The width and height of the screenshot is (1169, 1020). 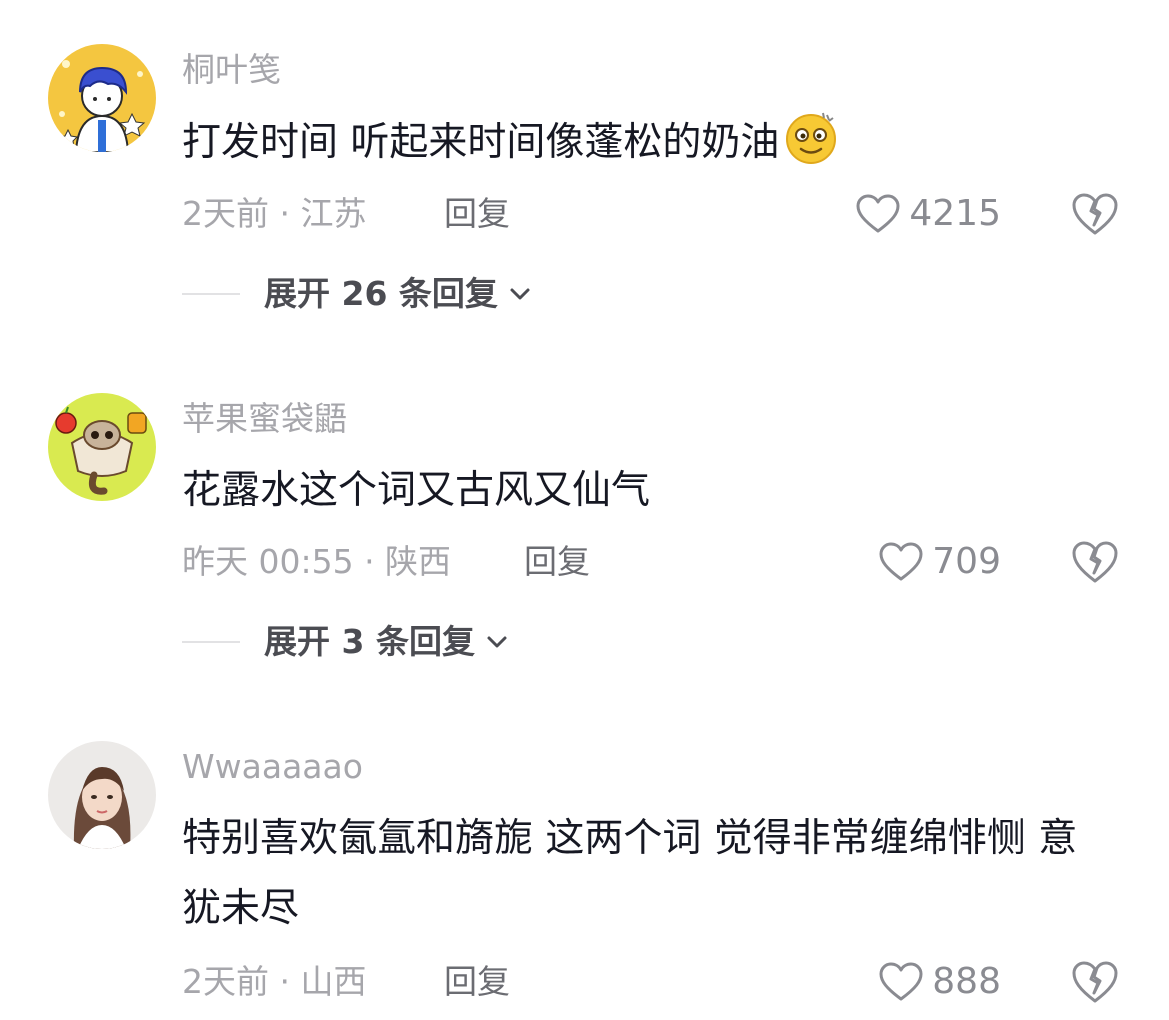 I want to click on dizzy-face-emoji-icon, so click(x=811, y=138).